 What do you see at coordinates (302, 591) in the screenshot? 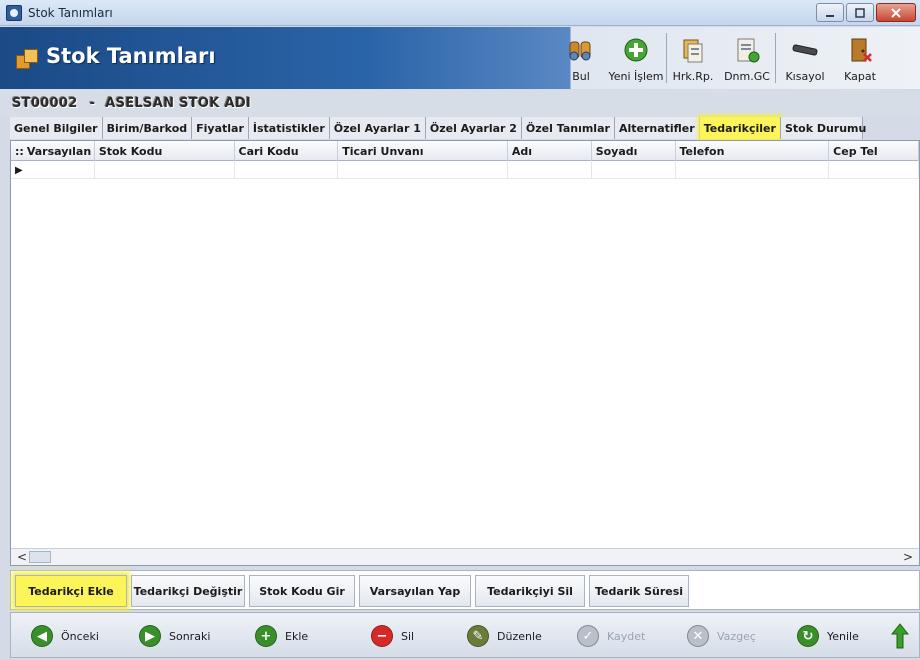
I see `enter-stock-code-button: Stok Kodu Gir` at bounding box center [302, 591].